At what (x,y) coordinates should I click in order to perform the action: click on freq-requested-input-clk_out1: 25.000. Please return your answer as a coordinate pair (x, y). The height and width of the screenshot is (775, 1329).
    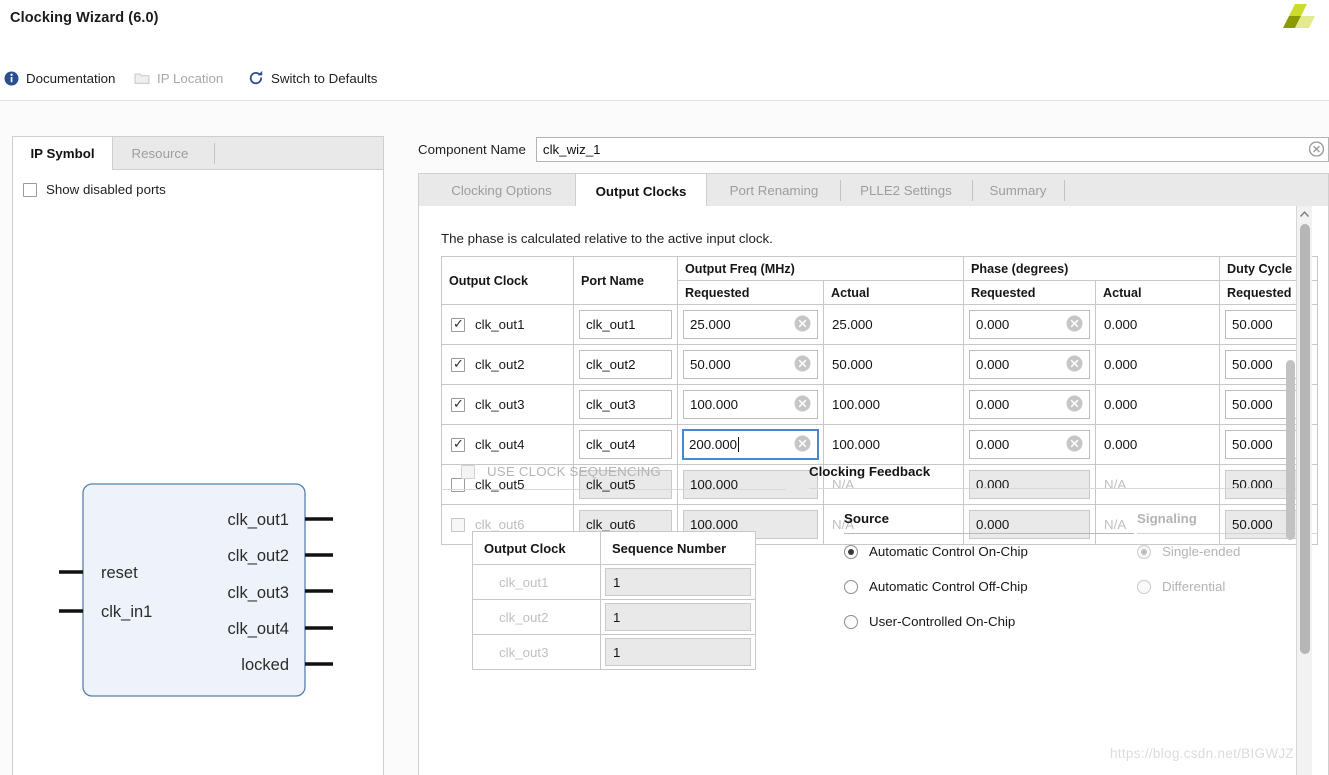
    Looking at the image, I should click on (750, 324).